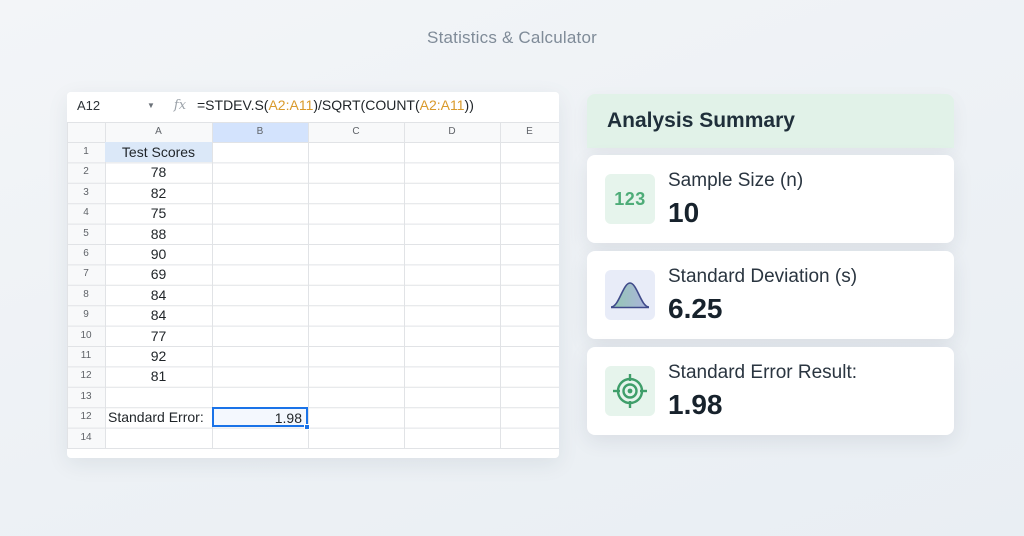 The width and height of the screenshot is (1024, 536). I want to click on score-cell: 75, so click(158, 213).